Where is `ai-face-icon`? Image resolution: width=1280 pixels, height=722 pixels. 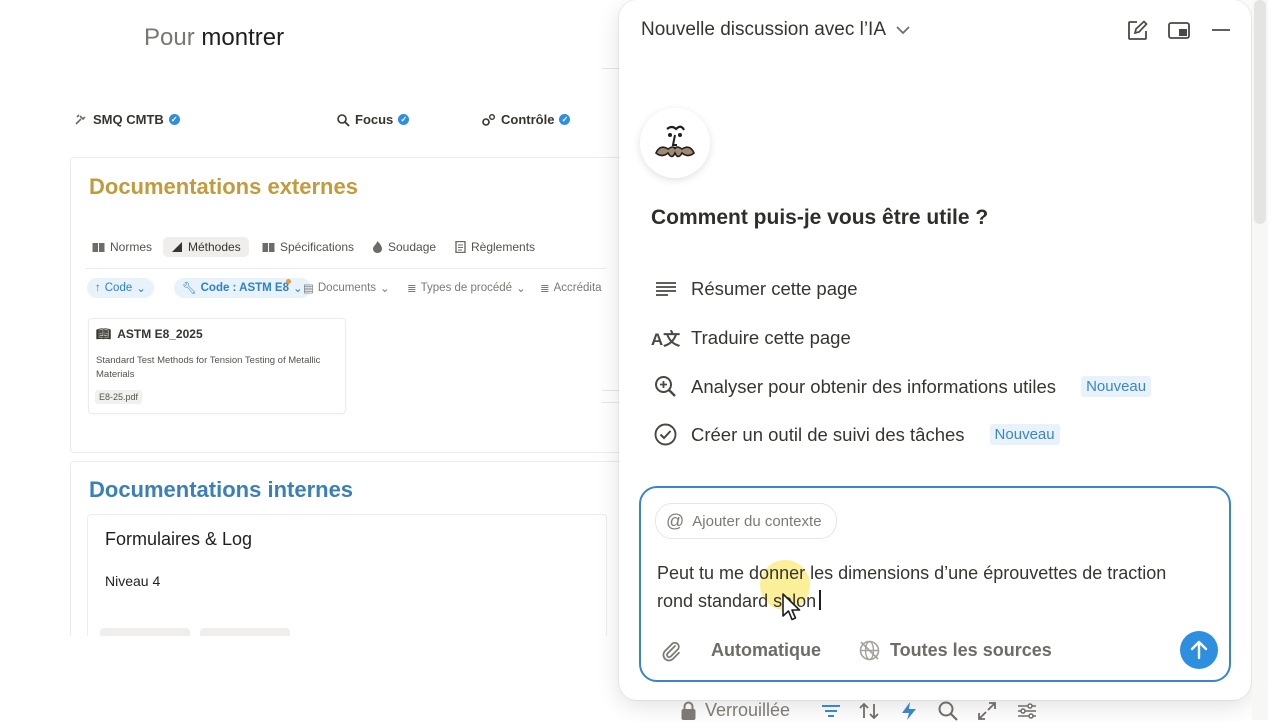 ai-face-icon is located at coordinates (675, 141).